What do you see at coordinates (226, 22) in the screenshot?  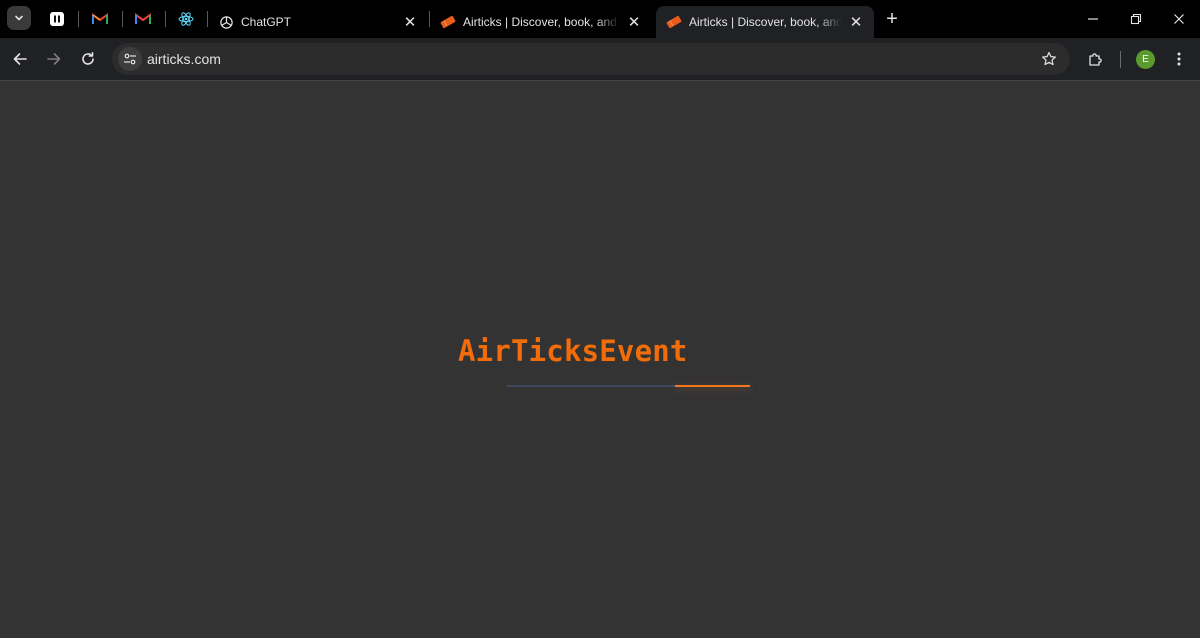 I see `chatgpt-icon` at bounding box center [226, 22].